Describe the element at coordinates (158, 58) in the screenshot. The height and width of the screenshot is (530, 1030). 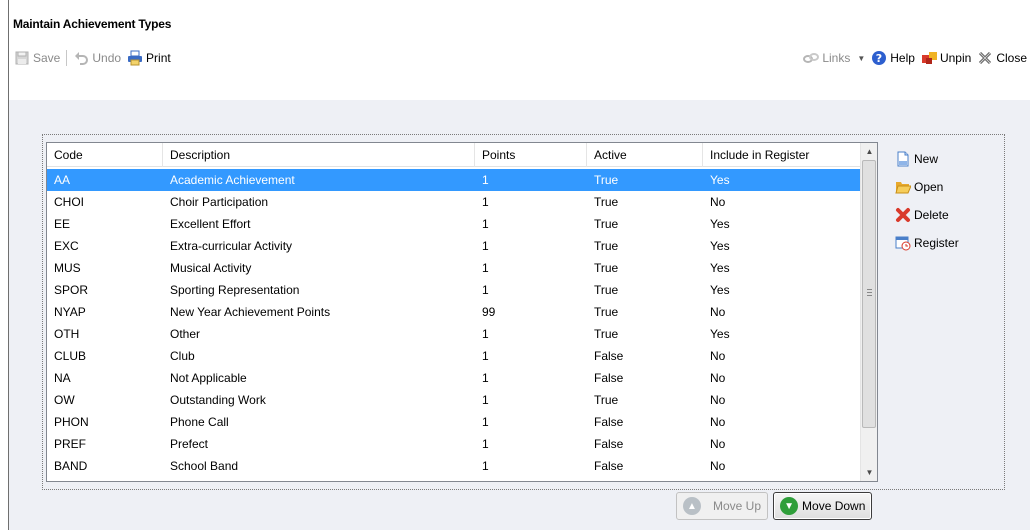
I see `print-label: Print` at that location.